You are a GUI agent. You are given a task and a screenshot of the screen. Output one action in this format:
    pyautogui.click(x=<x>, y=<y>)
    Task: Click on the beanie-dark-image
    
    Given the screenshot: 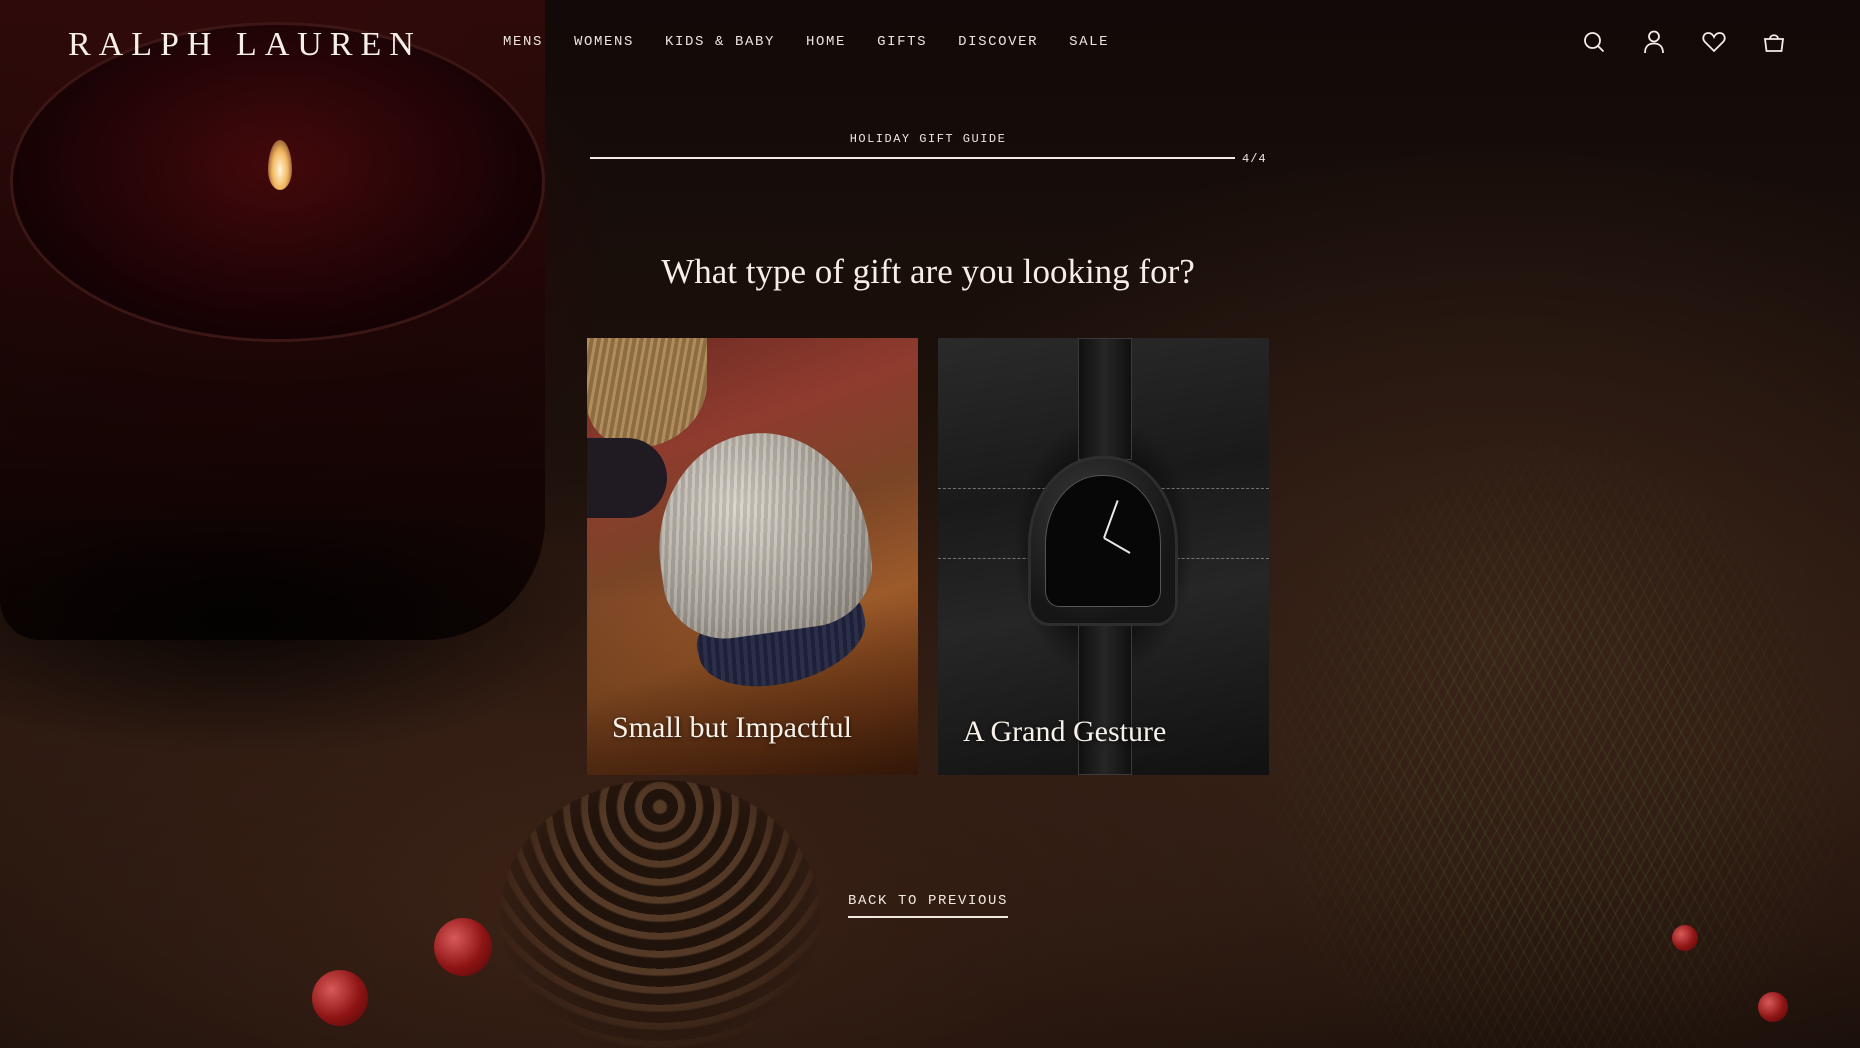 What is the action you would take?
    pyautogui.click(x=627, y=478)
    